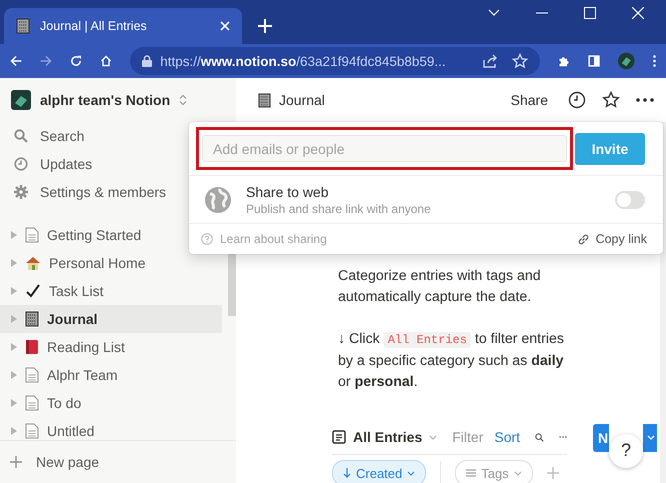 This screenshot has width=666, height=483. I want to click on book-icon, so click(32, 347).